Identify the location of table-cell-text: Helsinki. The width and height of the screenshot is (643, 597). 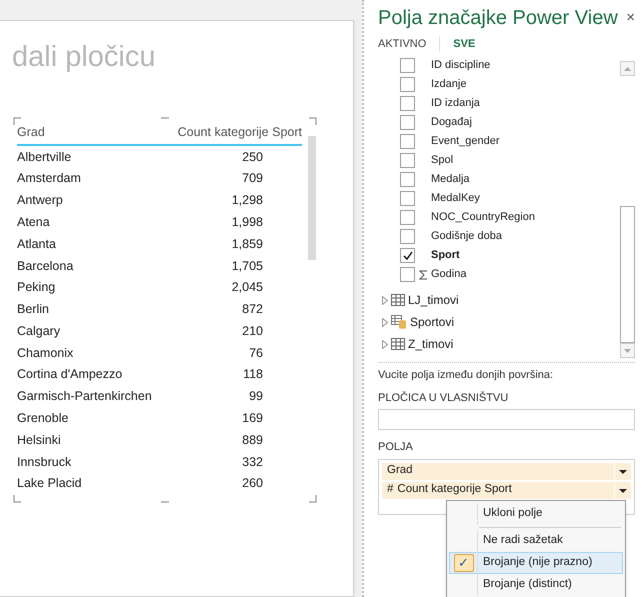
(39, 440).